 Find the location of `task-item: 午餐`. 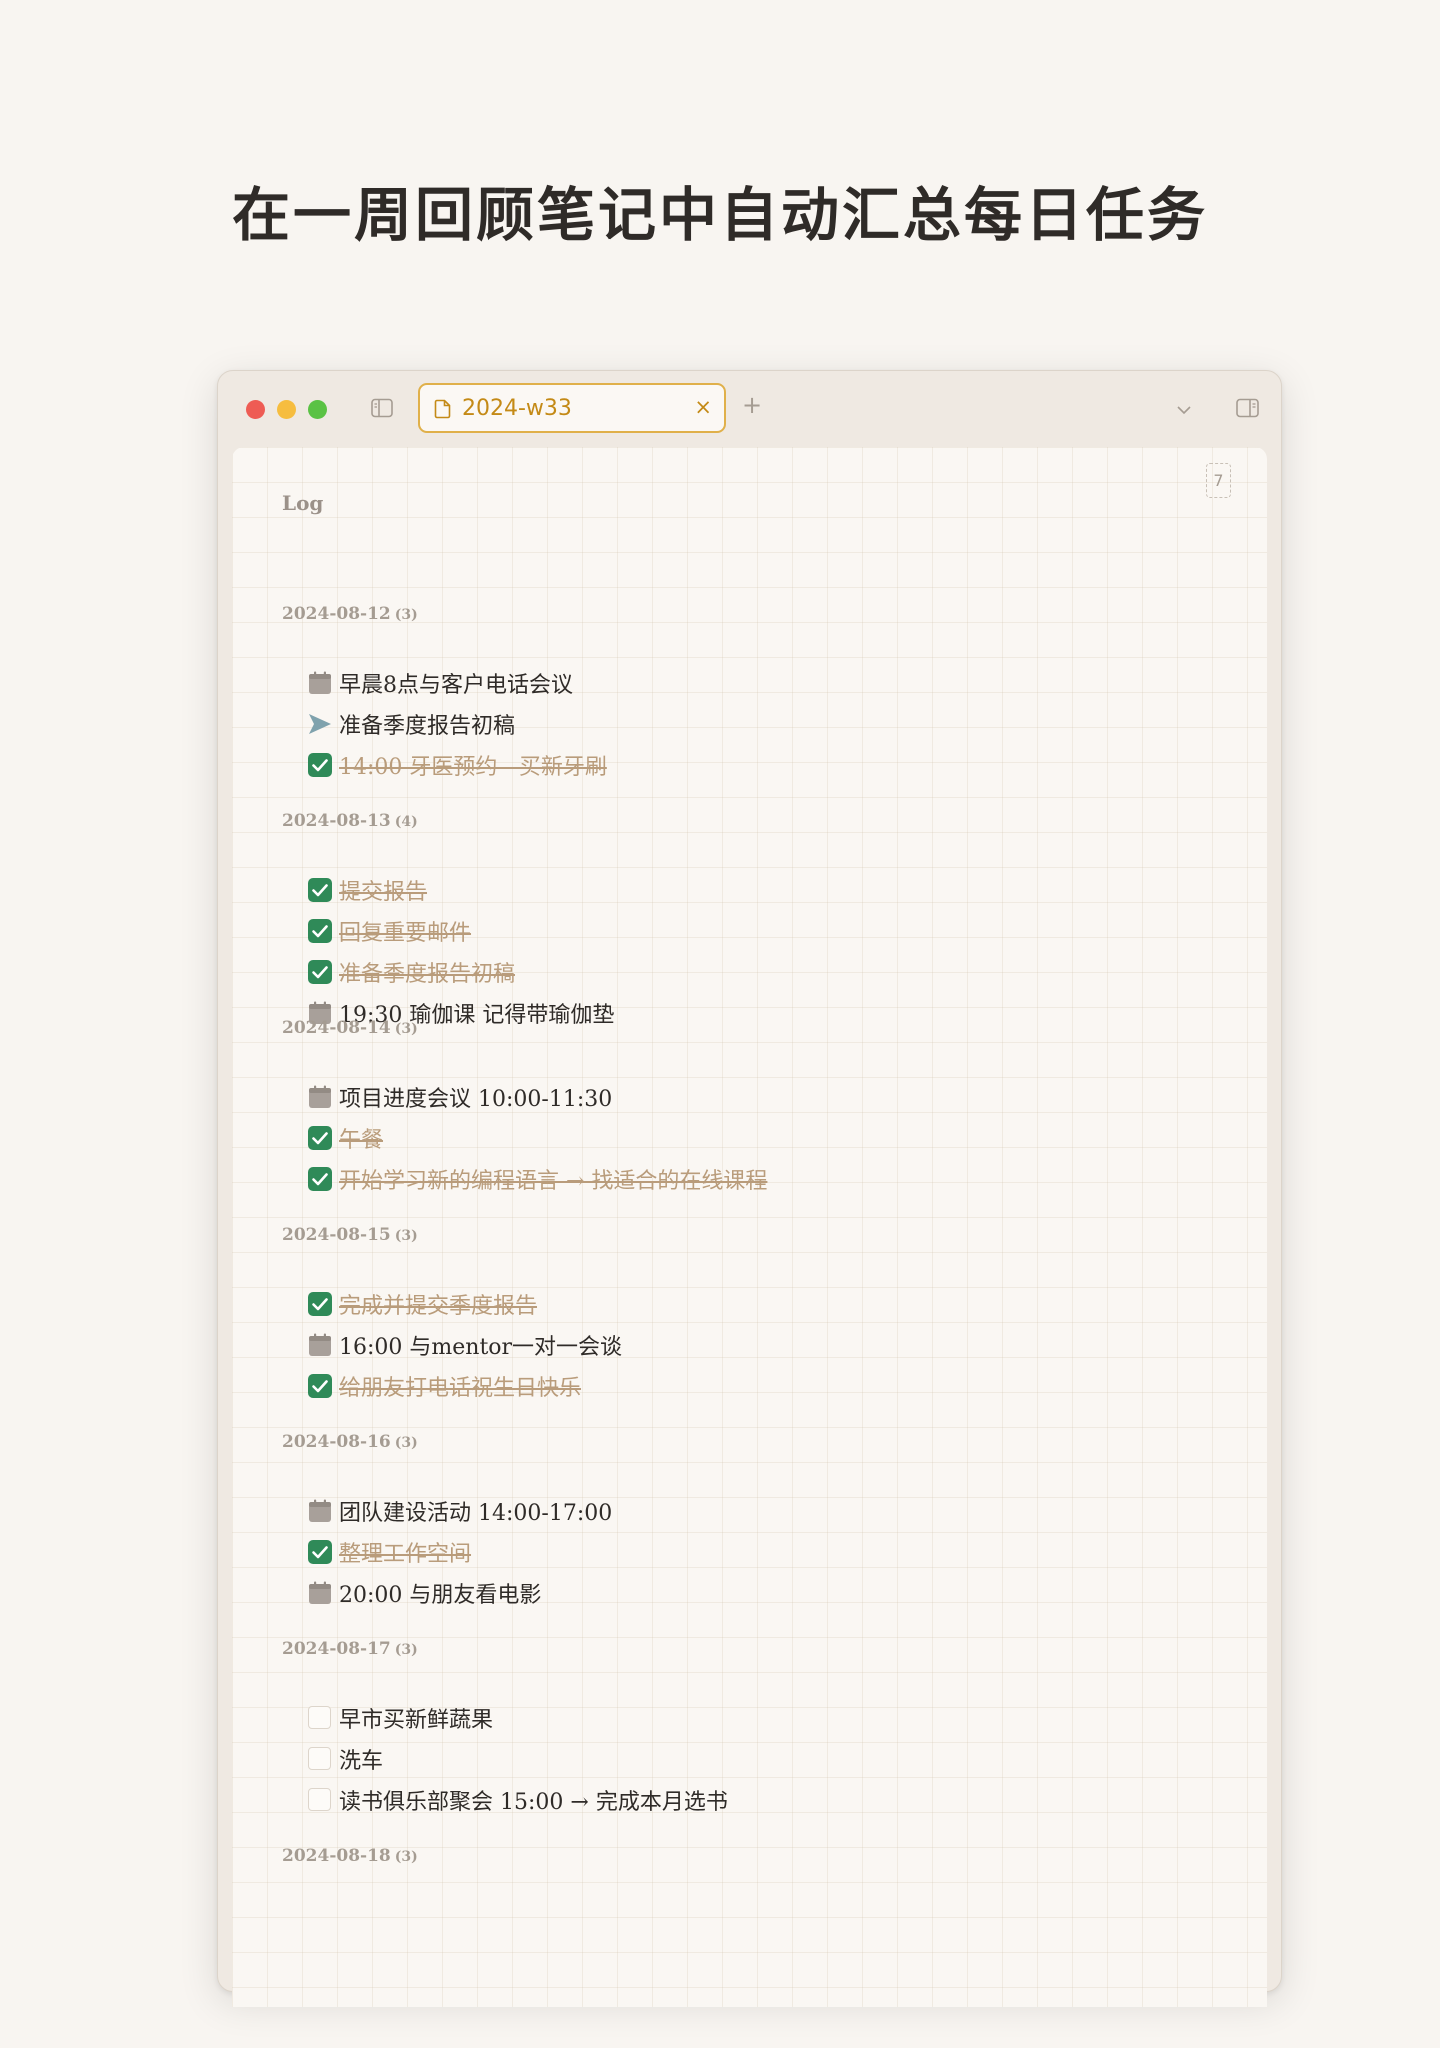

task-item: 午餐 is located at coordinates (524, 1137).